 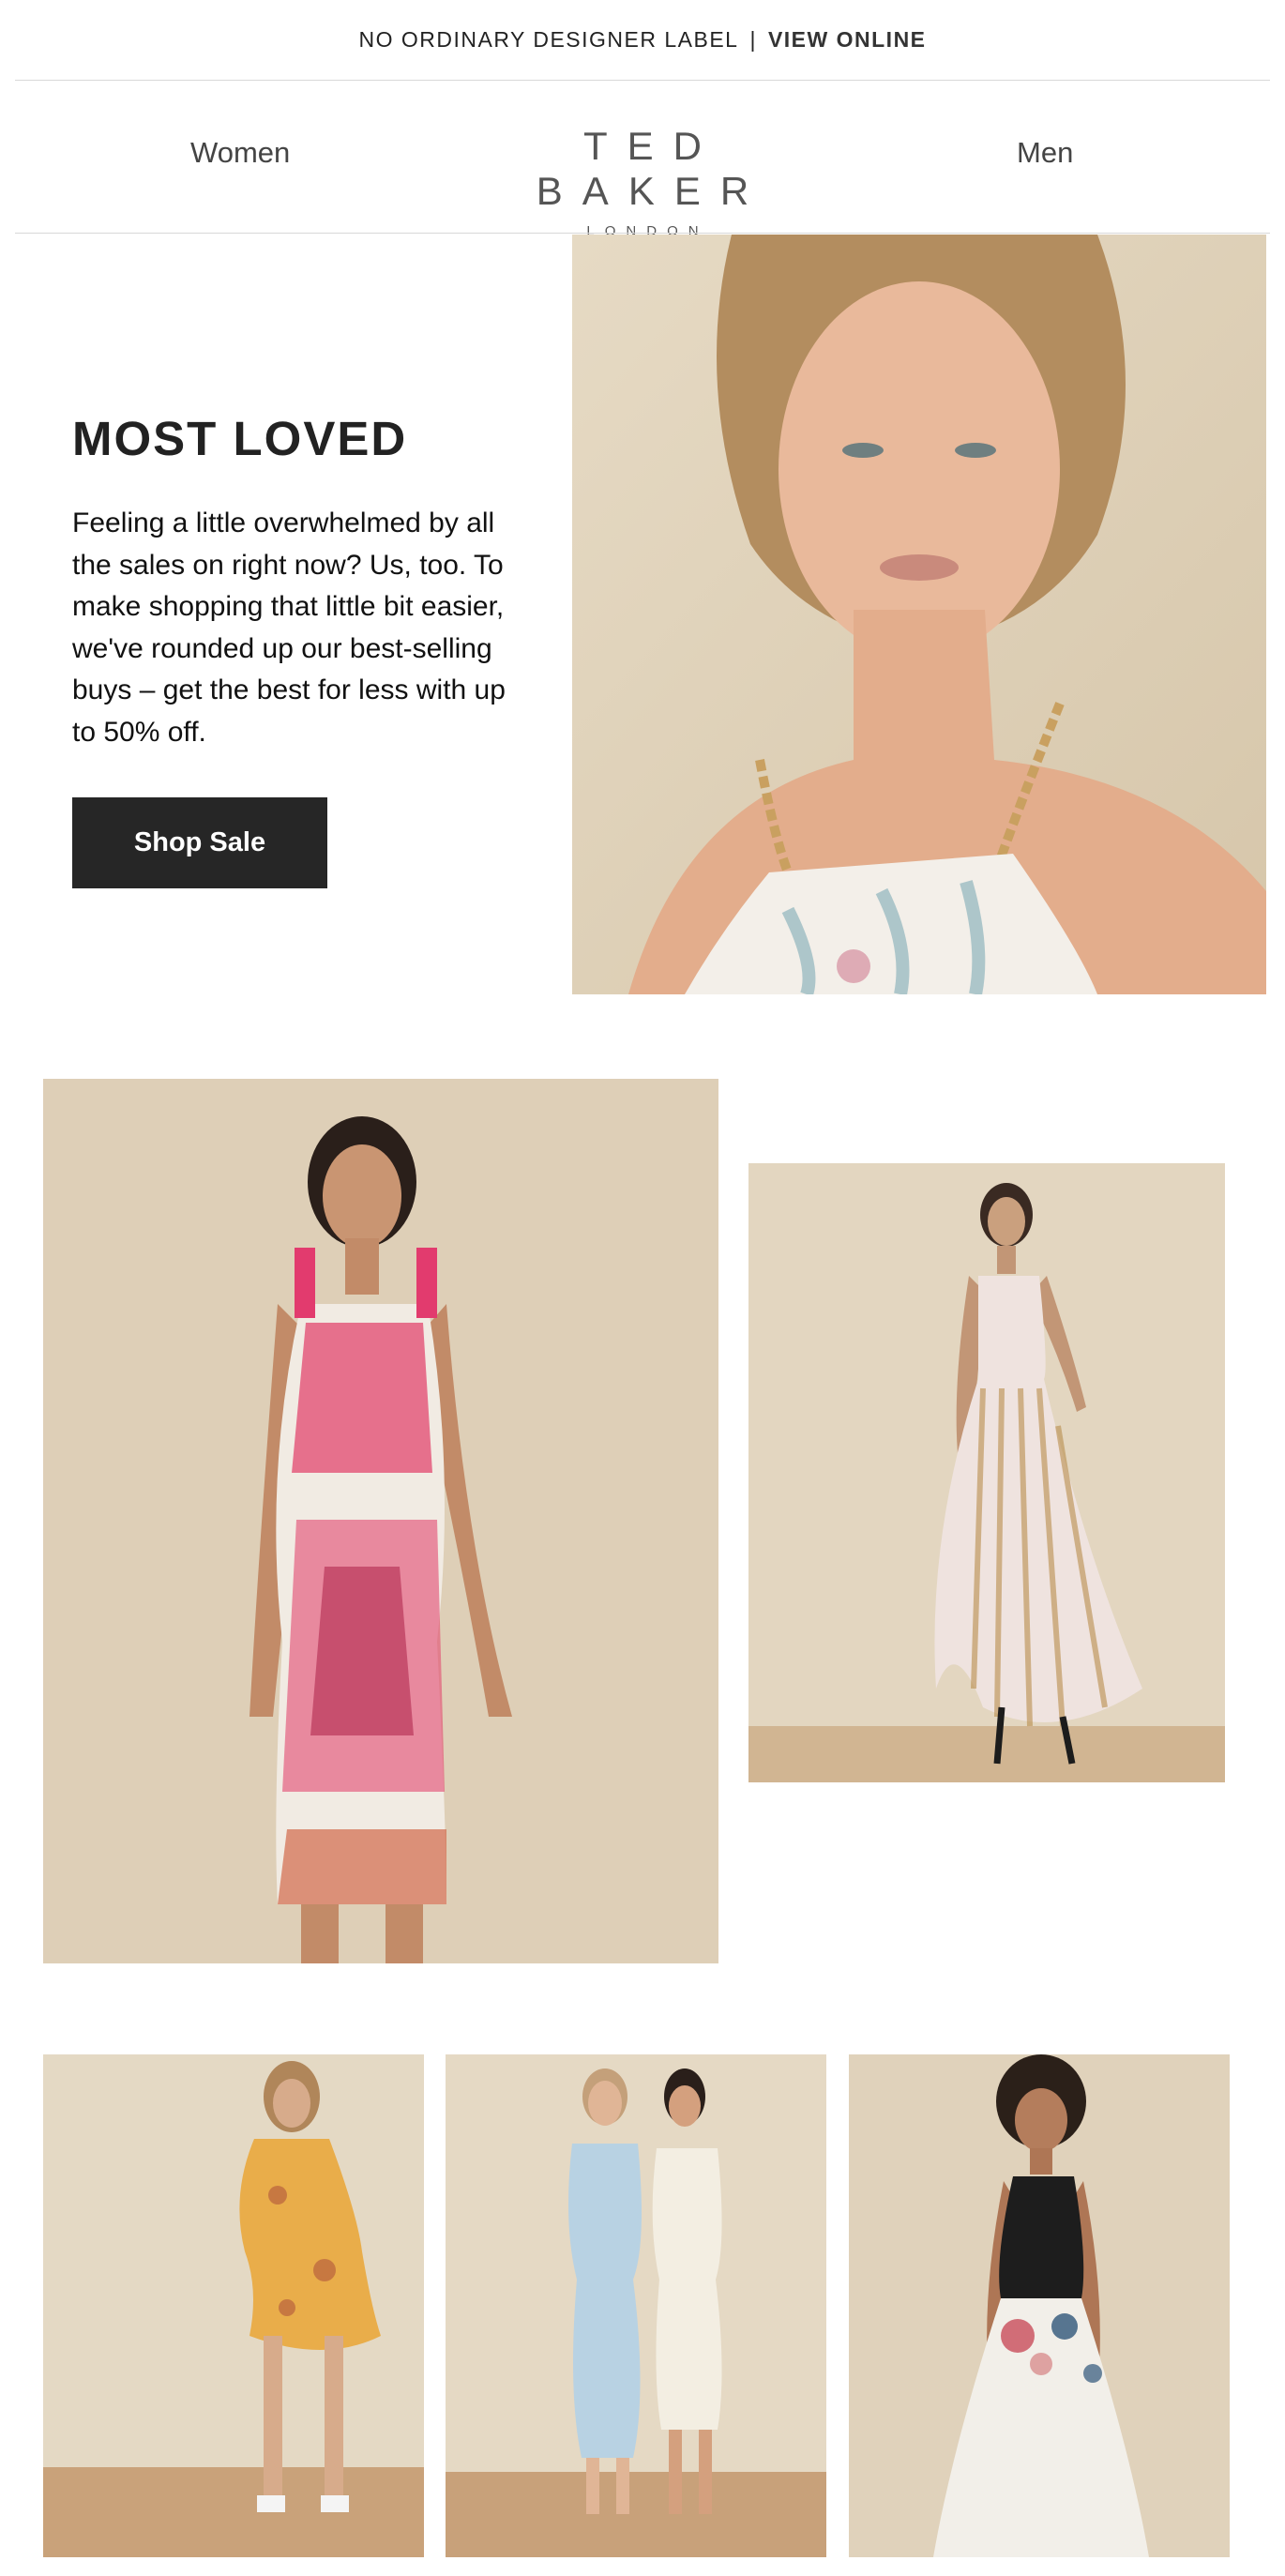 What do you see at coordinates (199, 843) in the screenshot?
I see `shop-sale-button: Shop Sale` at bounding box center [199, 843].